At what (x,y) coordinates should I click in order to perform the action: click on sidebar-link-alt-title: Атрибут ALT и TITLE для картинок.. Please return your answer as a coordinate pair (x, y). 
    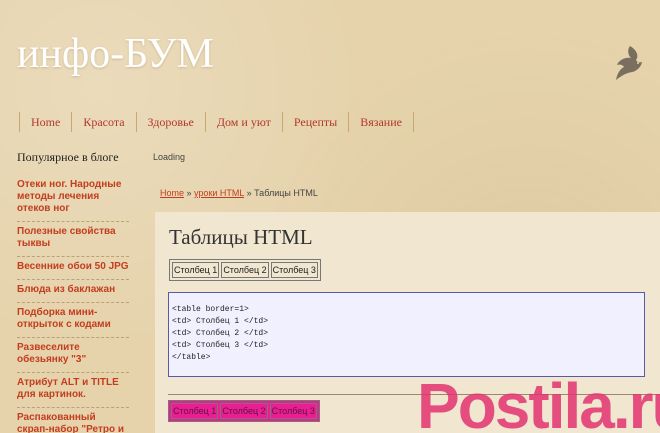
    Looking at the image, I should click on (73, 390).